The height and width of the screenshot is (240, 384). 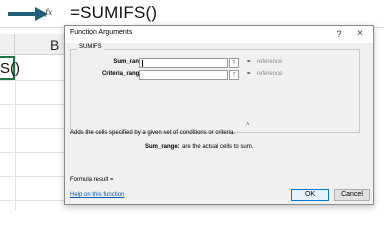 I want to click on cancel-button: Cancel, so click(x=352, y=195).